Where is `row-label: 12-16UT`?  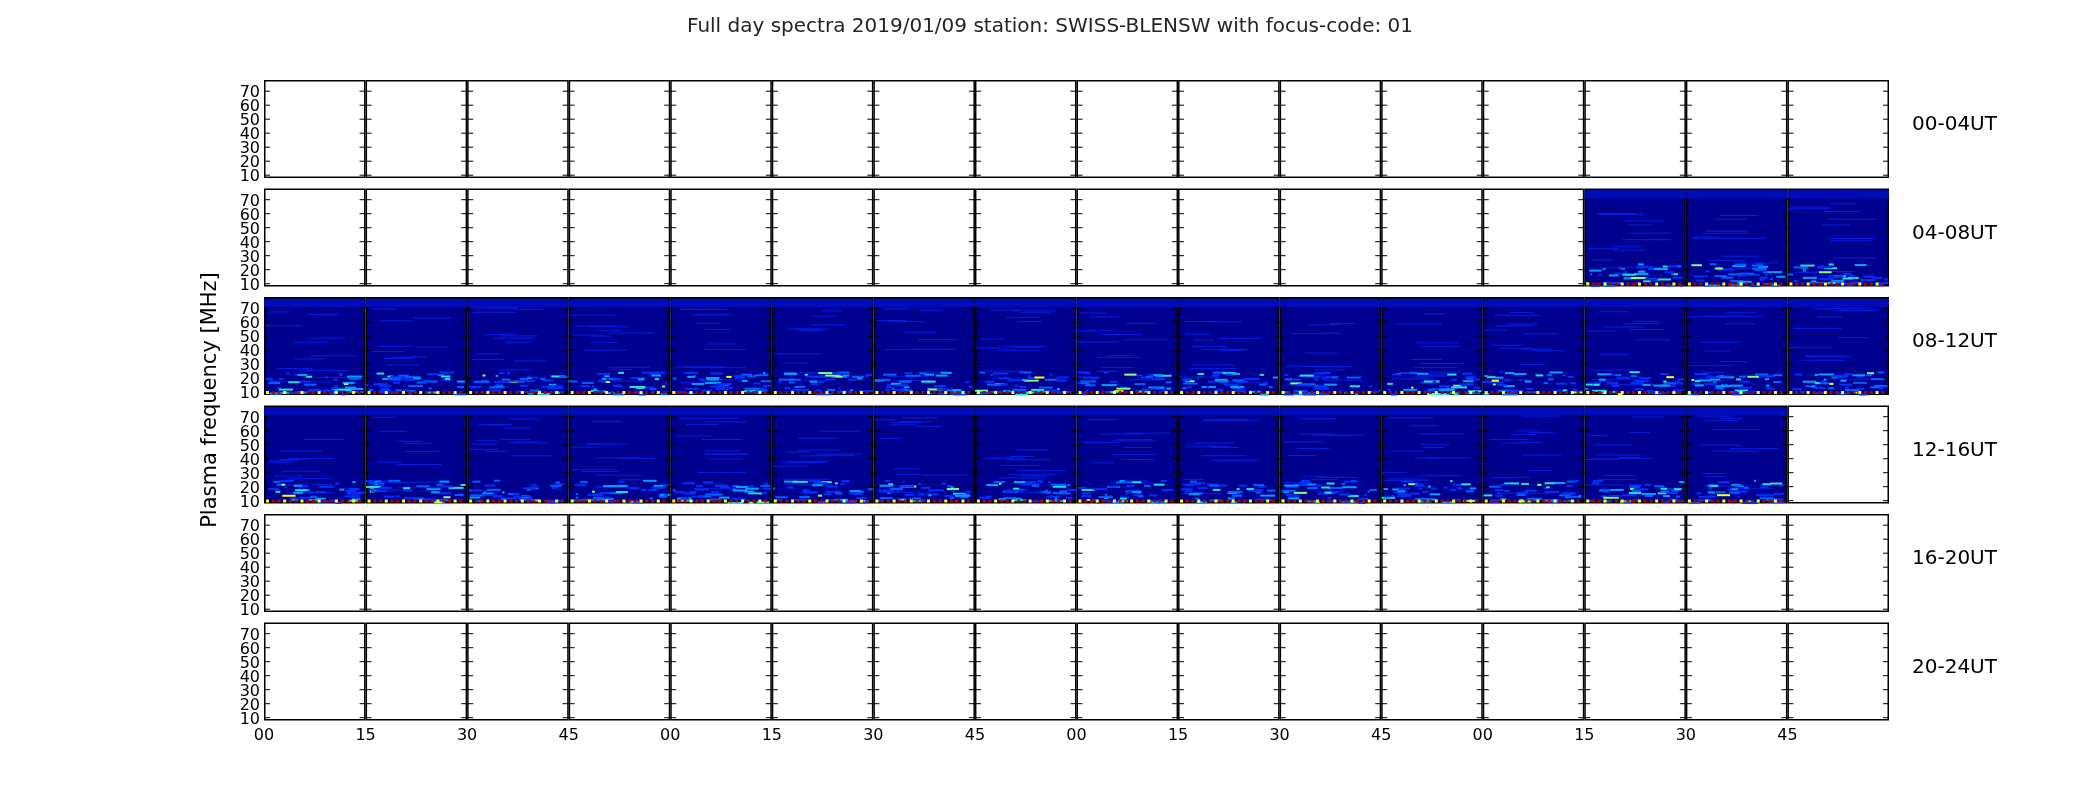
row-label: 12-16UT is located at coordinates (1954, 448).